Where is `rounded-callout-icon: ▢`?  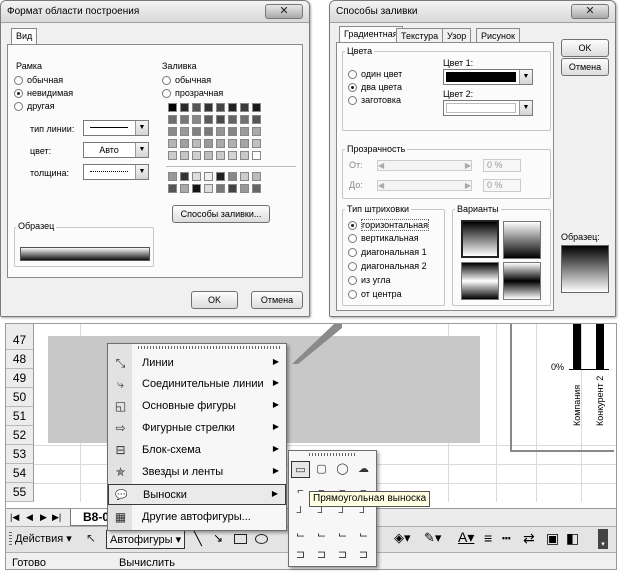
rounded-callout-icon: ▢ is located at coordinates (321, 469).